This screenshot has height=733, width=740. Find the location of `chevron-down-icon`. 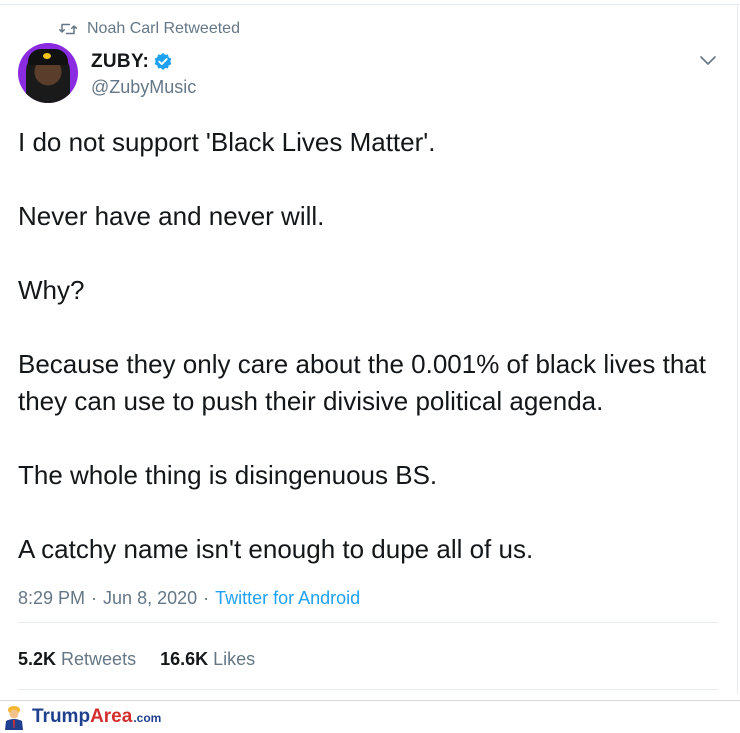

chevron-down-icon is located at coordinates (708, 61).